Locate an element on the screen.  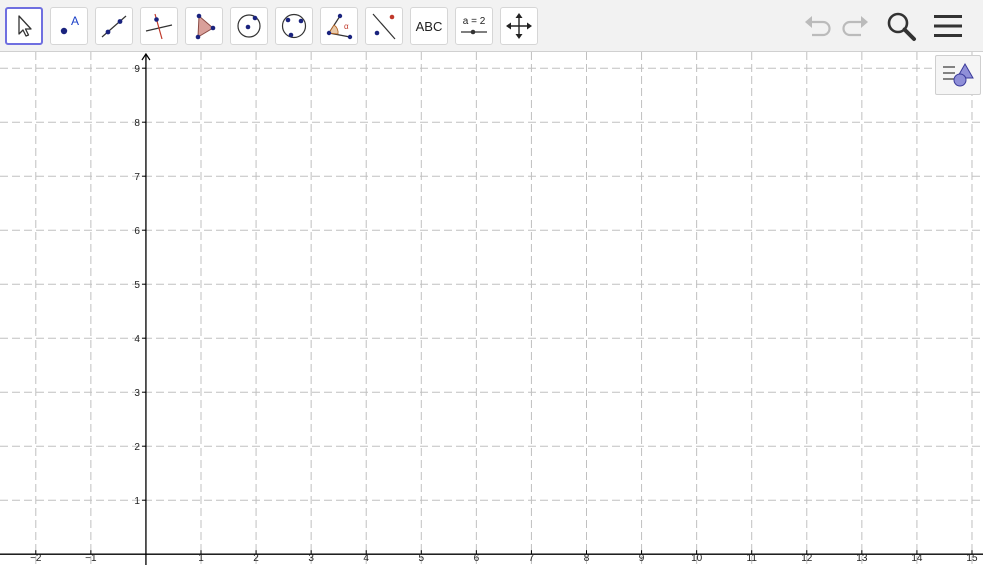
point-icon: A is located at coordinates (69, 24).